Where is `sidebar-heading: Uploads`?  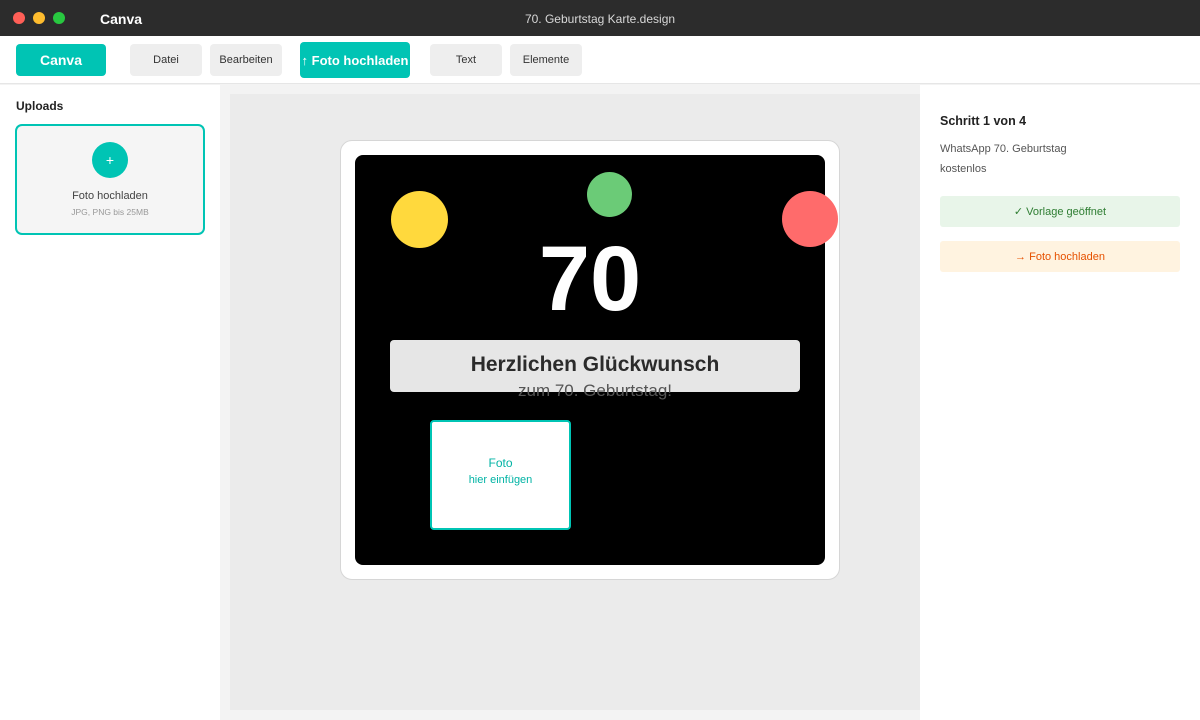 sidebar-heading: Uploads is located at coordinates (40, 106).